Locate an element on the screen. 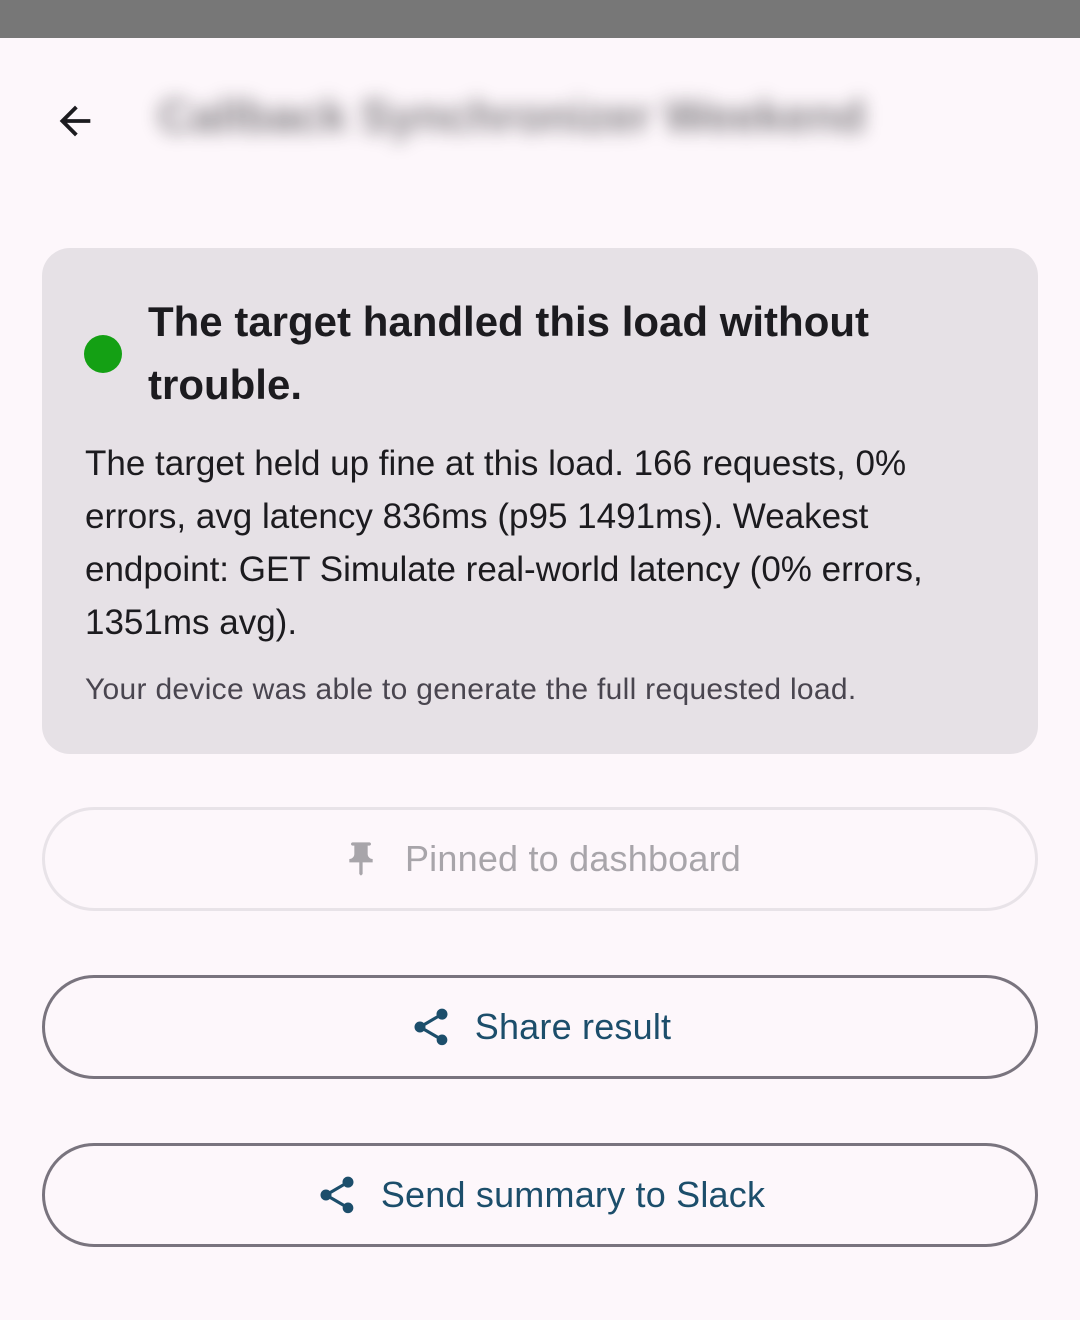 This screenshot has width=1080, height=1320. pinned-to-dashboard-button: Pinned to dashboard is located at coordinates (540, 859).